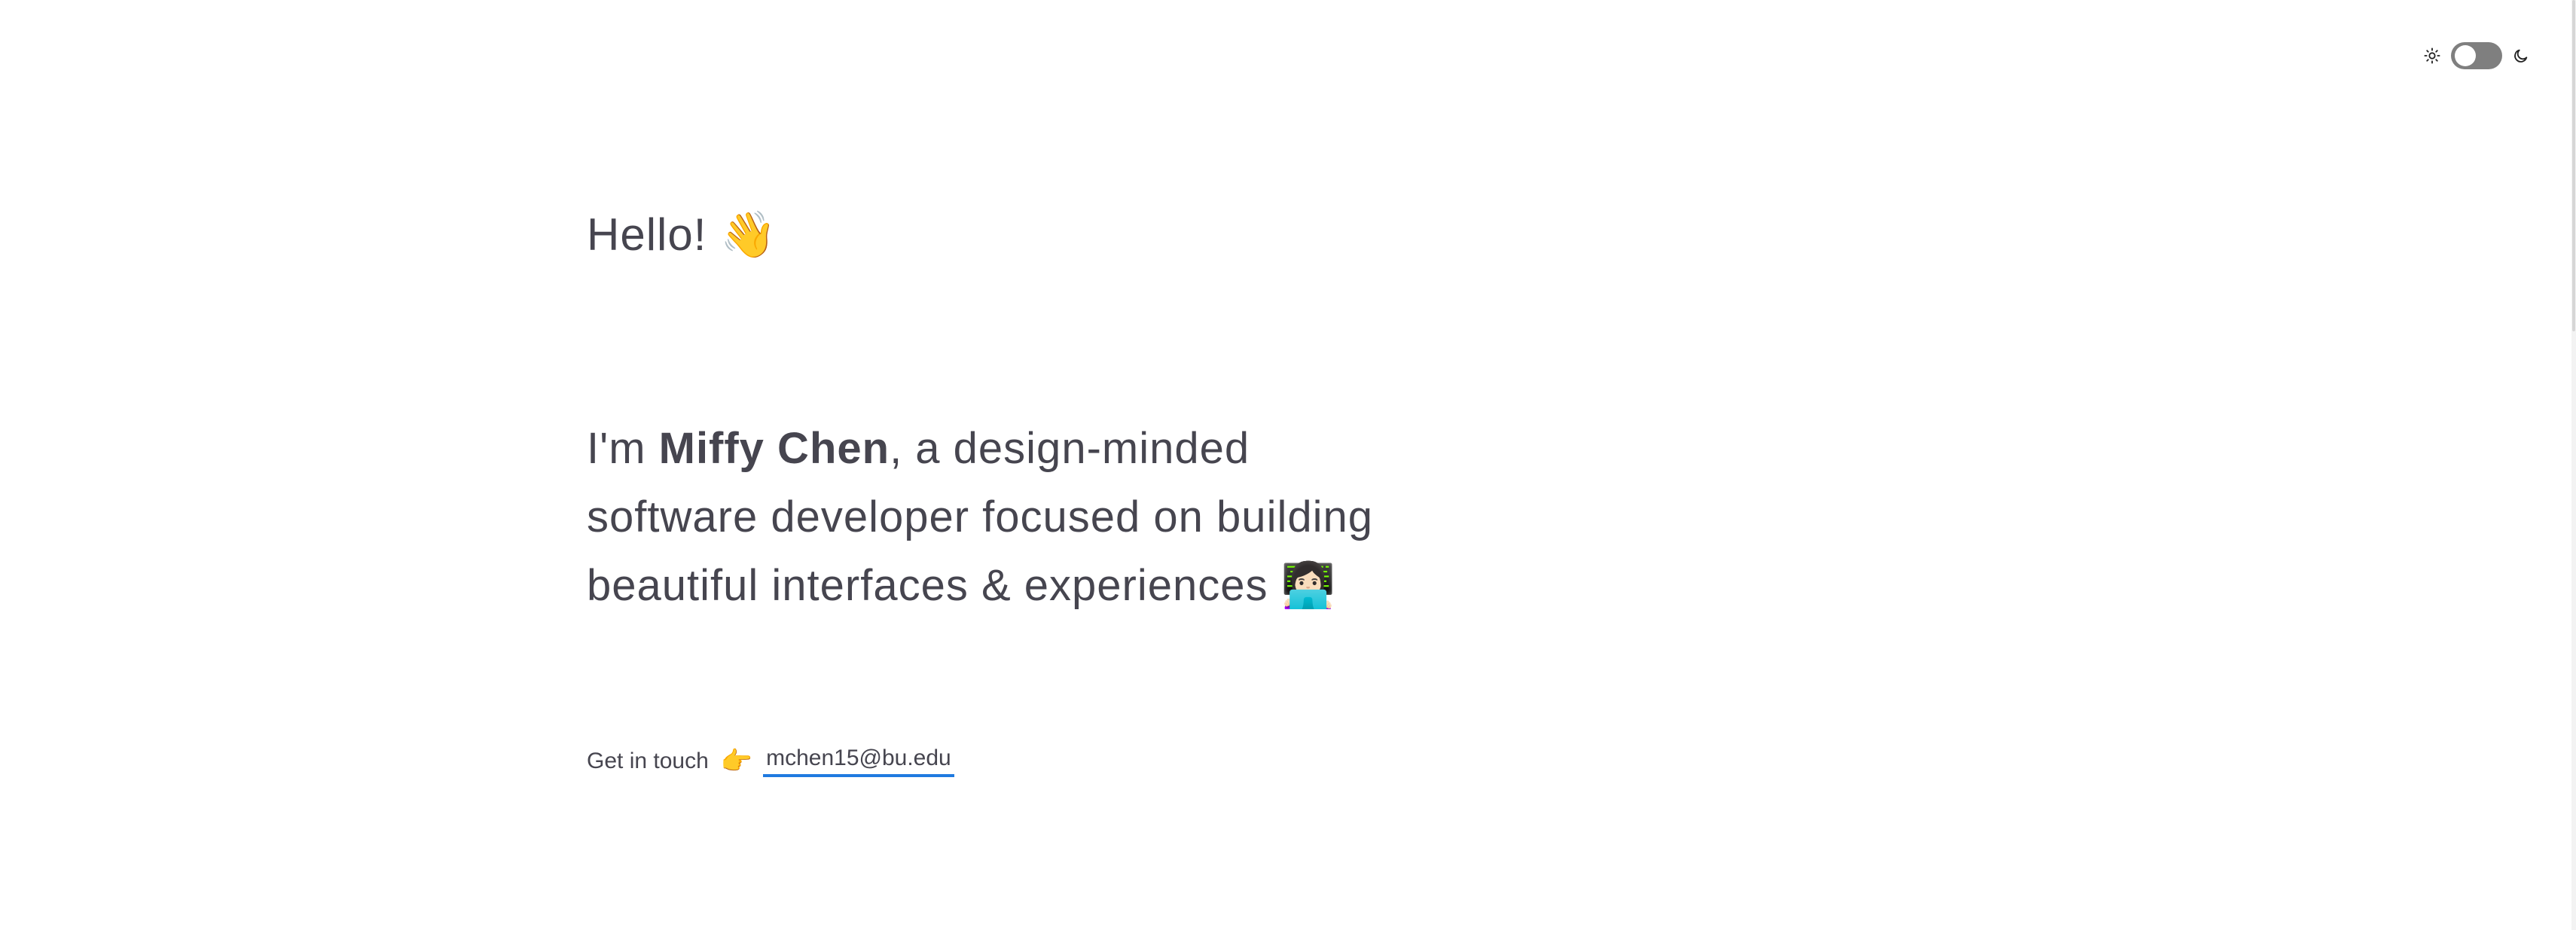  What do you see at coordinates (928, 585) in the screenshot?
I see `intro-line-3-text: beautiful interfaces & experiences` at bounding box center [928, 585].